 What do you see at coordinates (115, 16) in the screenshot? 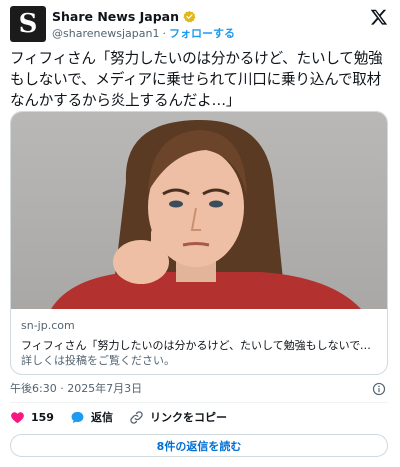
I see `display-name: Share News Japan` at bounding box center [115, 16].